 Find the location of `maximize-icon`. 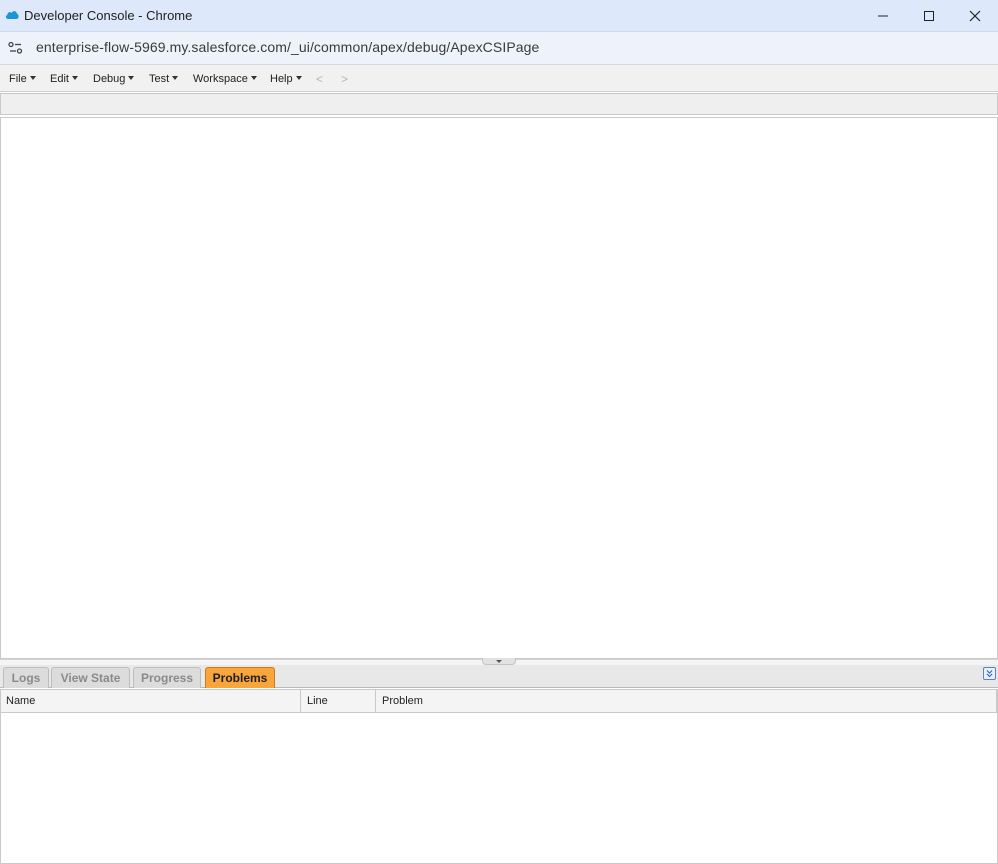

maximize-icon is located at coordinates (929, 16).